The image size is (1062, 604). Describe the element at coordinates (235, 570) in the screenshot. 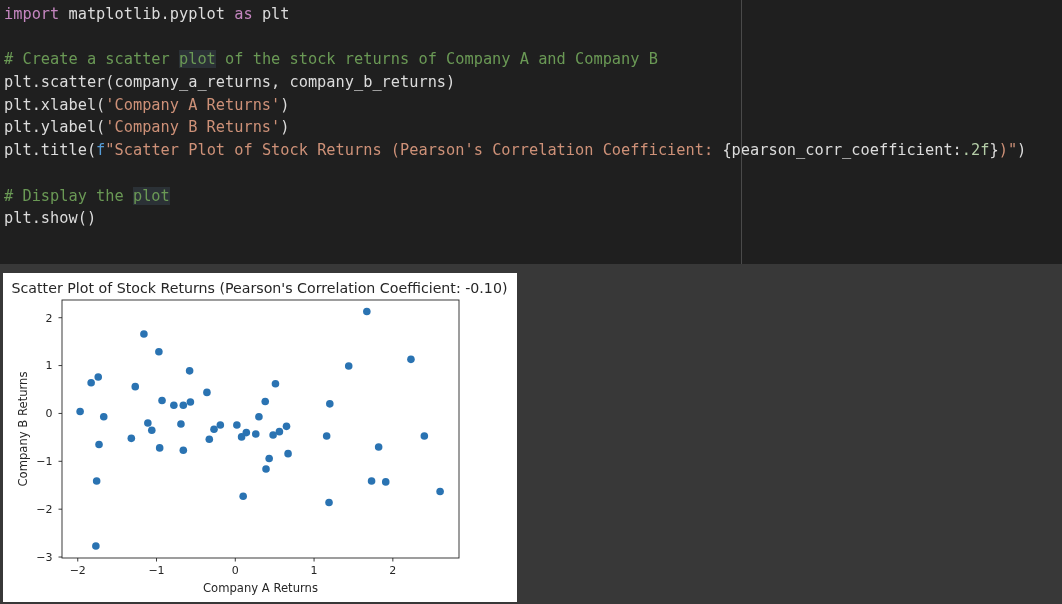

I see `x-tick-label: 0` at that location.